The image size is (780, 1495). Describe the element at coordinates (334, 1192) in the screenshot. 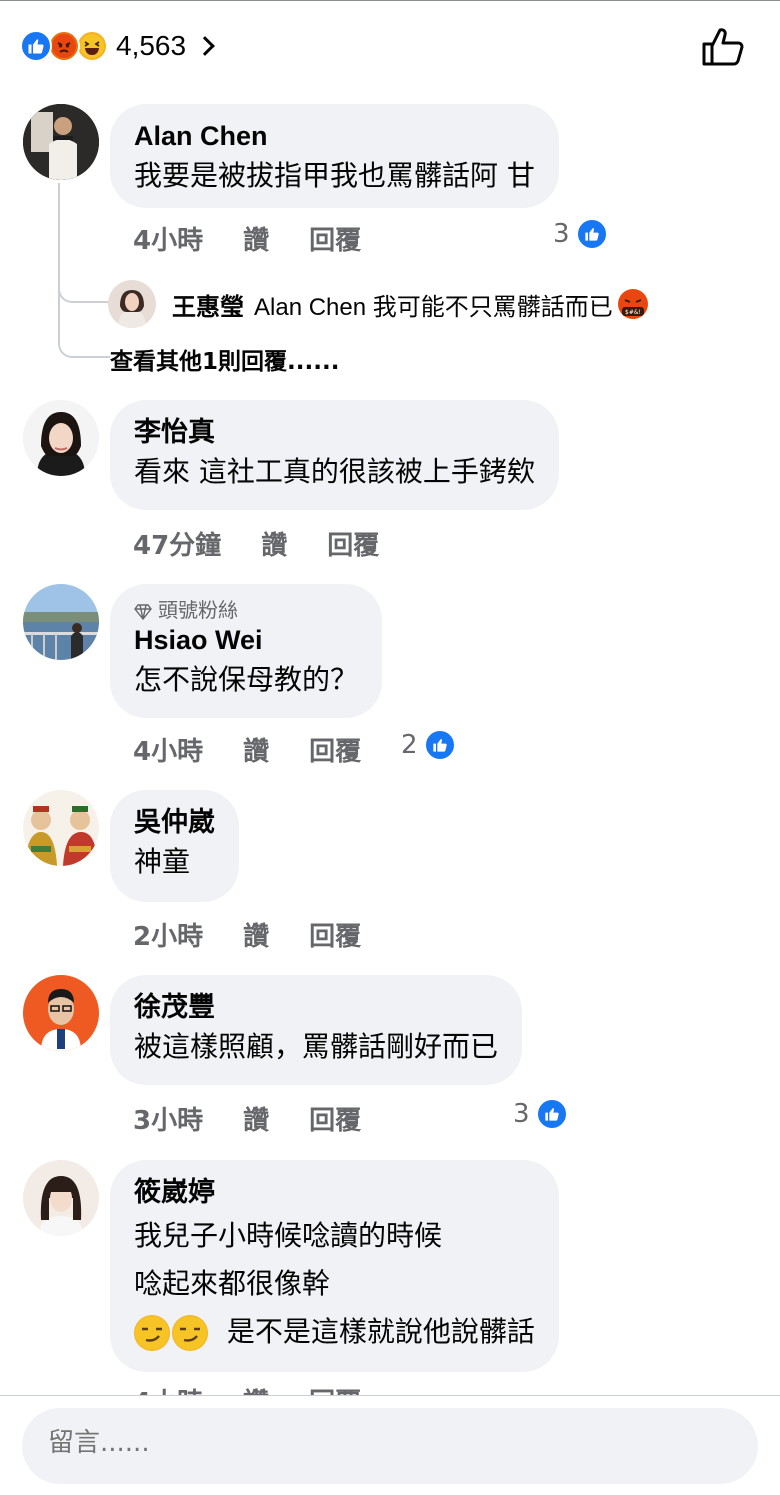

I see `comment-author: 筱崴婷` at that location.